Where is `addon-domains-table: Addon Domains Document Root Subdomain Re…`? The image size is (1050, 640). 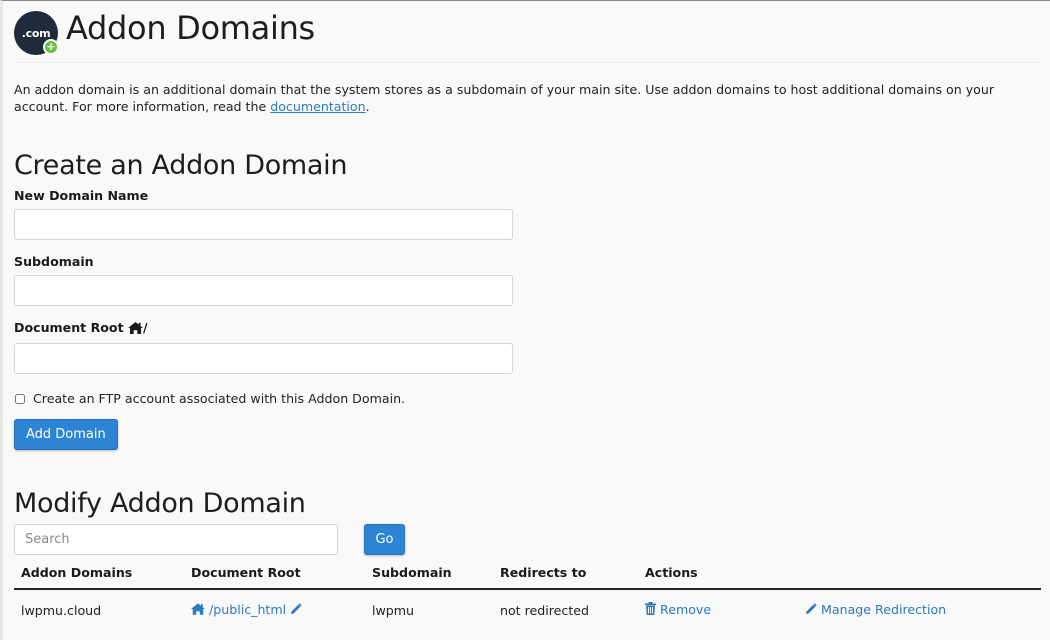
addon-domains-table: Addon Domains Document Root Subdomain Re… is located at coordinates (527, 595).